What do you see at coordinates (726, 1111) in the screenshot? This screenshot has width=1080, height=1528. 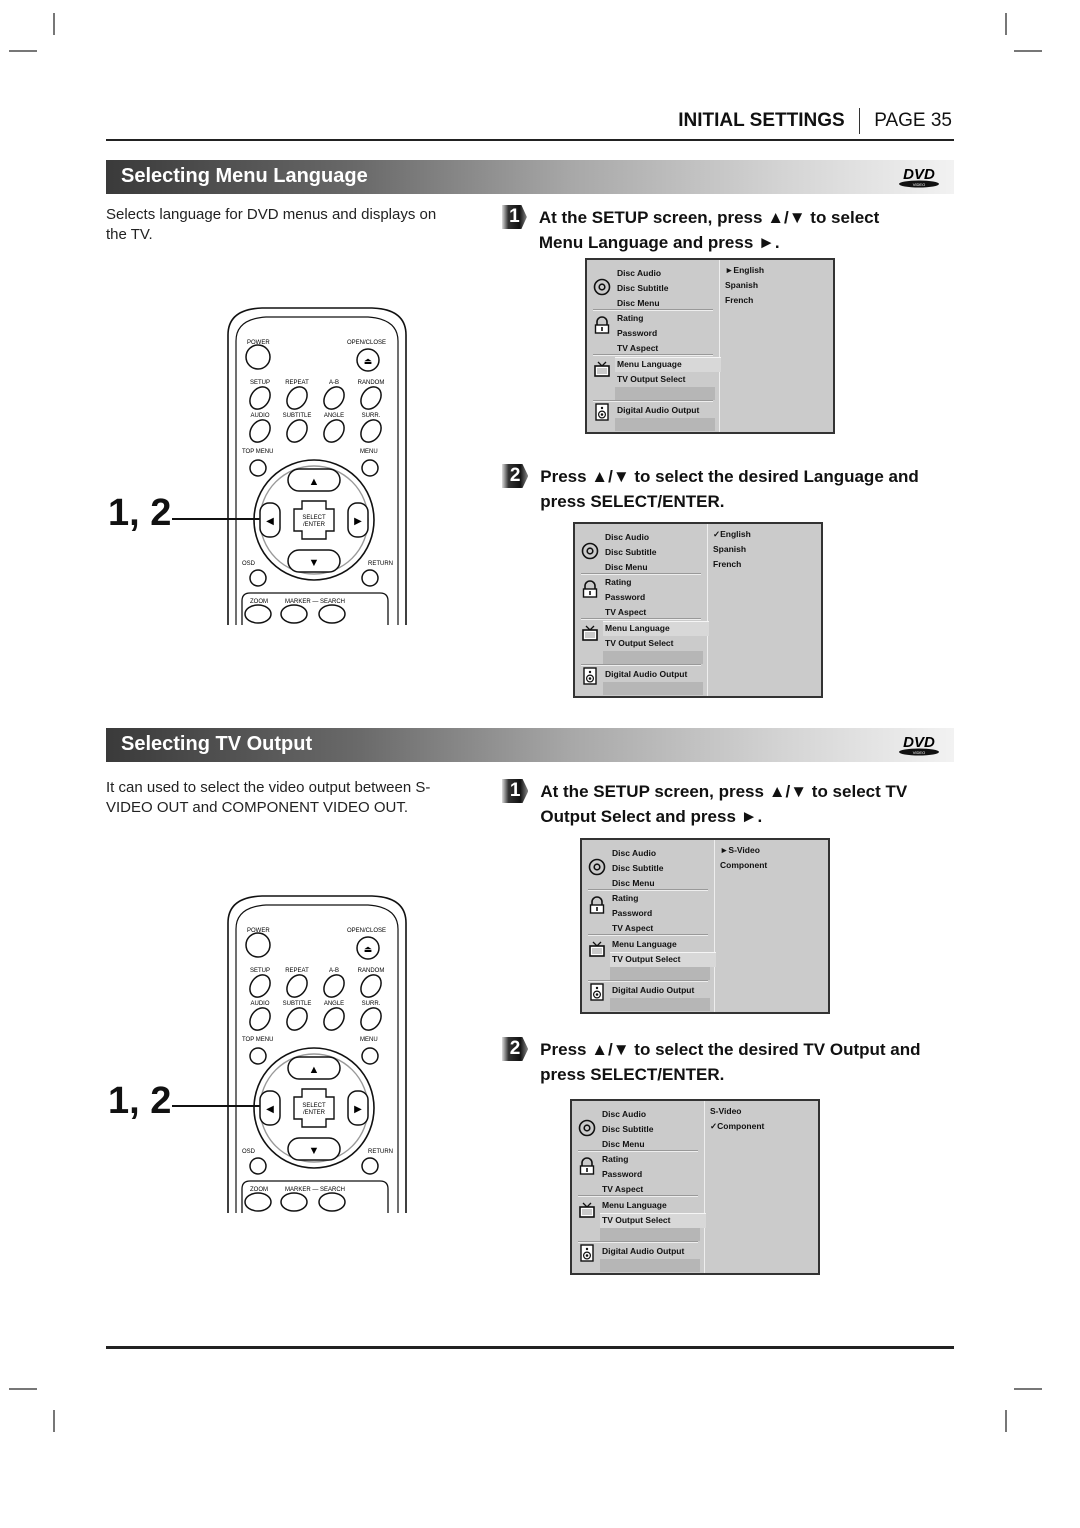 I see `menu-option: S-Video` at bounding box center [726, 1111].